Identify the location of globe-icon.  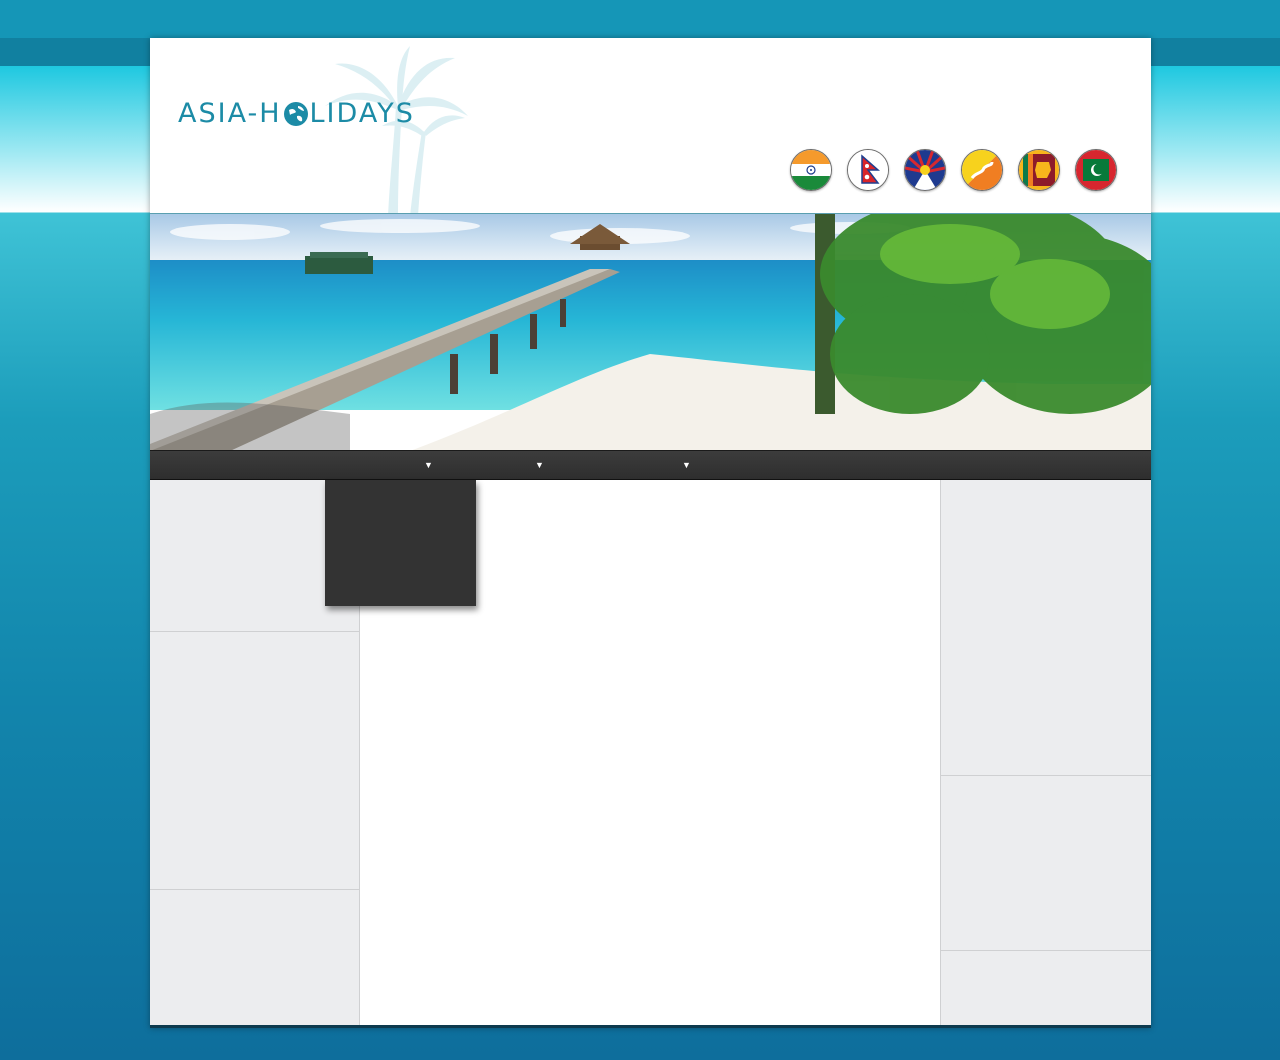
(295, 113).